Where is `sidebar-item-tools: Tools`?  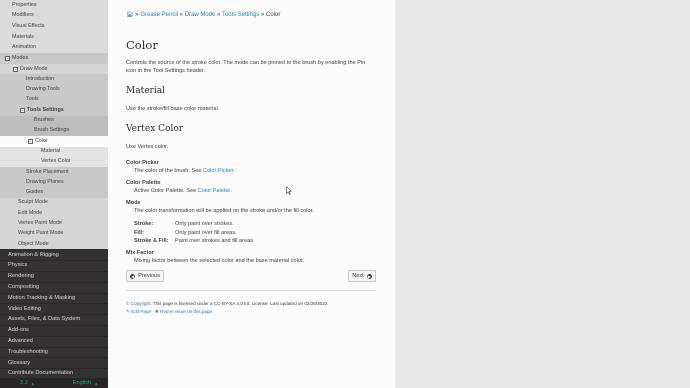 sidebar-item-tools: Tools is located at coordinates (54, 100).